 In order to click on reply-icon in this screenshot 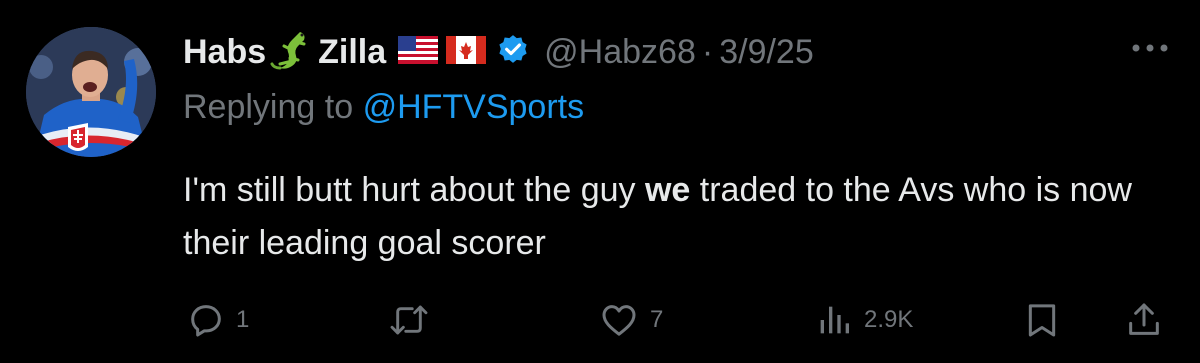, I will do `click(206, 321)`.